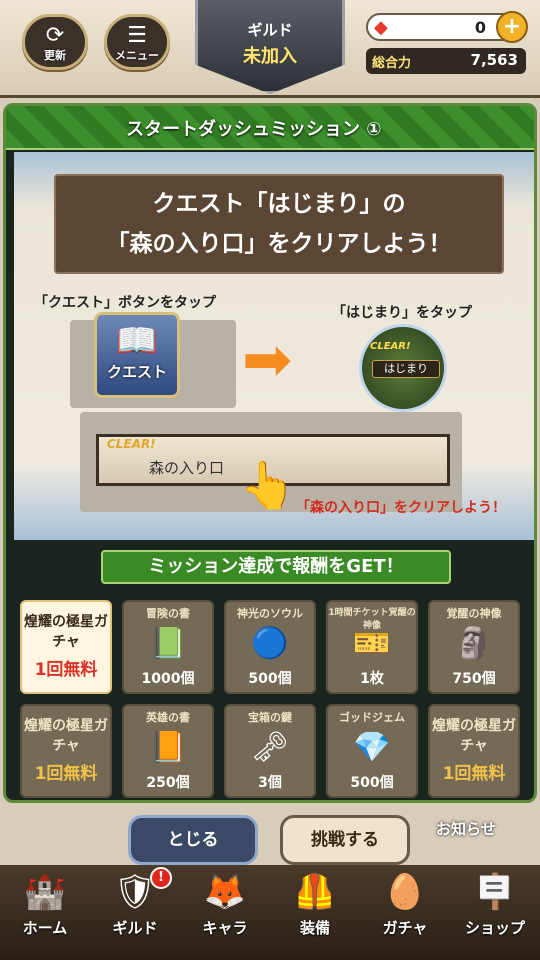 The height and width of the screenshot is (960, 540). What do you see at coordinates (392, 63) in the screenshot?
I see `power-label: 総合力` at bounding box center [392, 63].